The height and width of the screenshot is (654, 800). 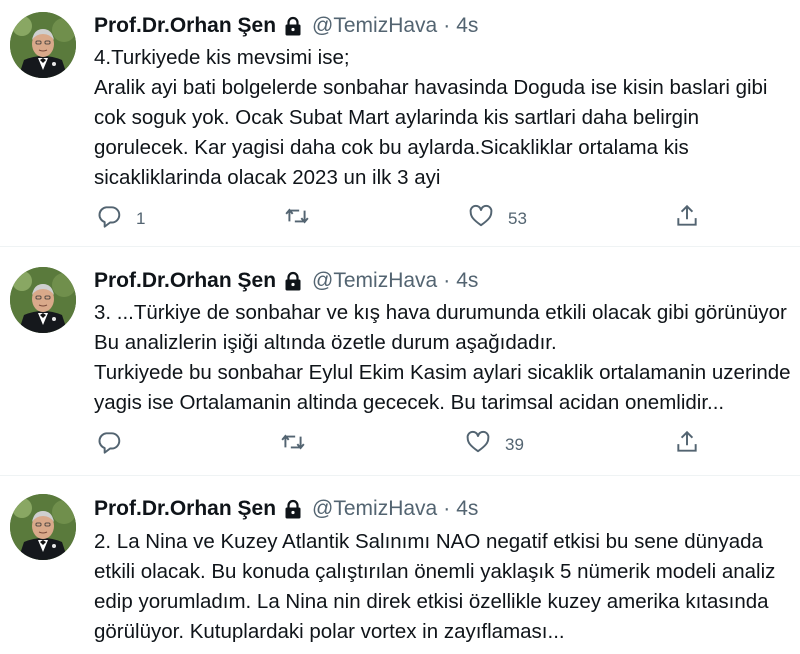 I want to click on like-count: 53, so click(x=517, y=218).